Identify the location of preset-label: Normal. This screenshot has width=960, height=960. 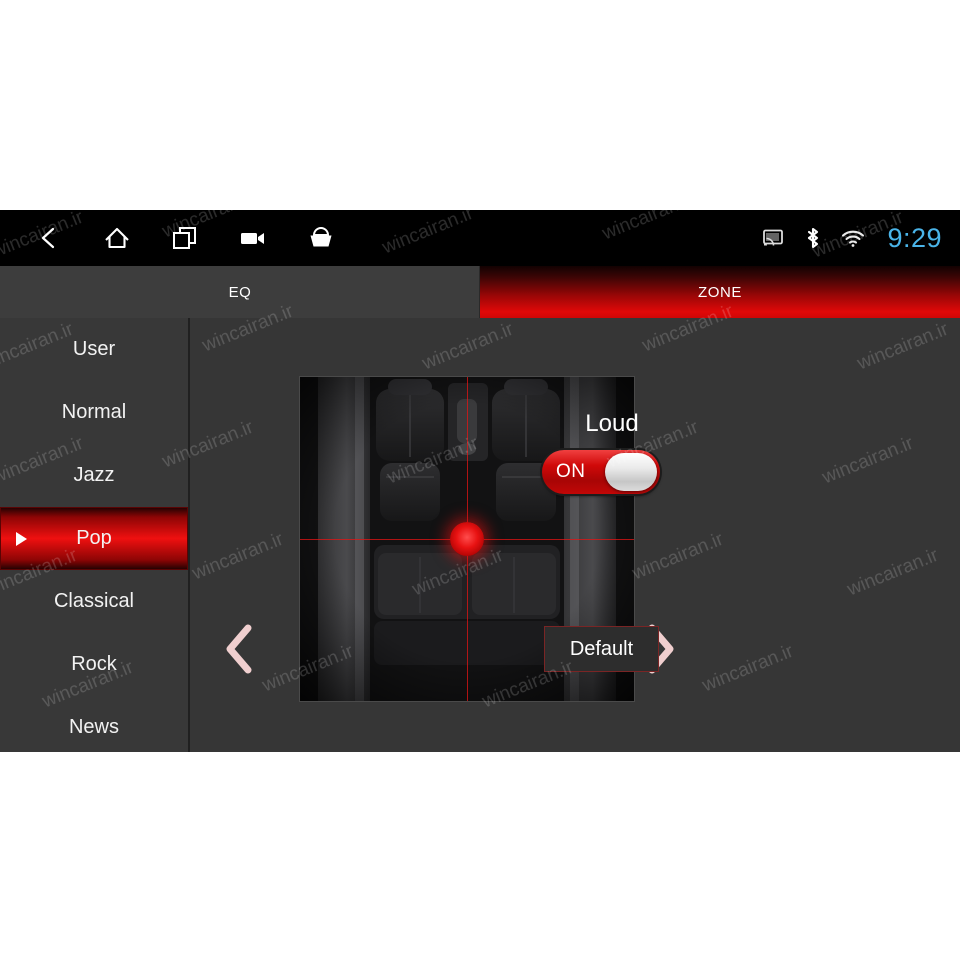
(94, 412).